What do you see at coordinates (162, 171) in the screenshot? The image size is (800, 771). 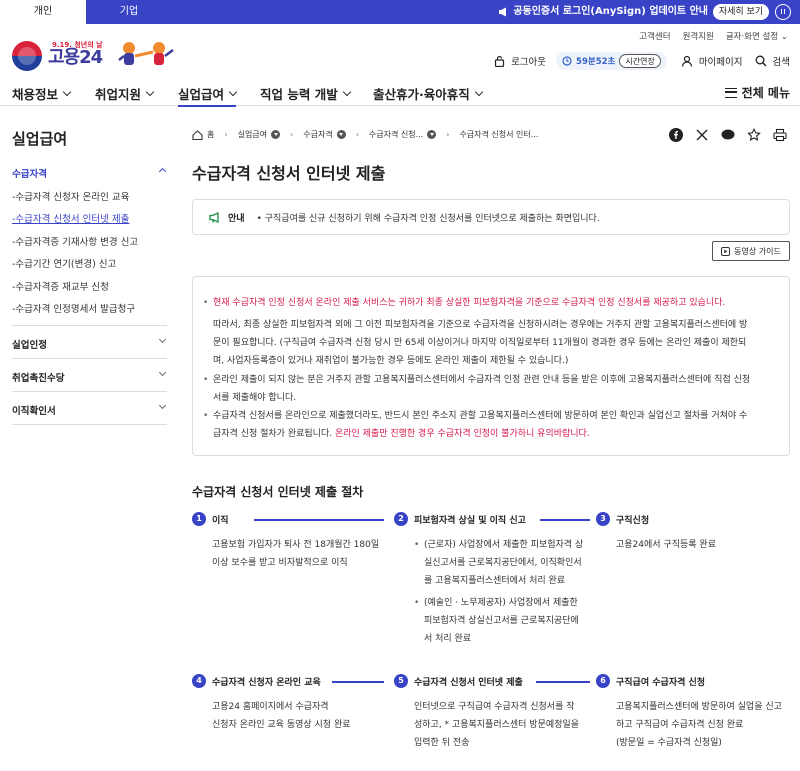 I see `chevron-up-icon` at bounding box center [162, 171].